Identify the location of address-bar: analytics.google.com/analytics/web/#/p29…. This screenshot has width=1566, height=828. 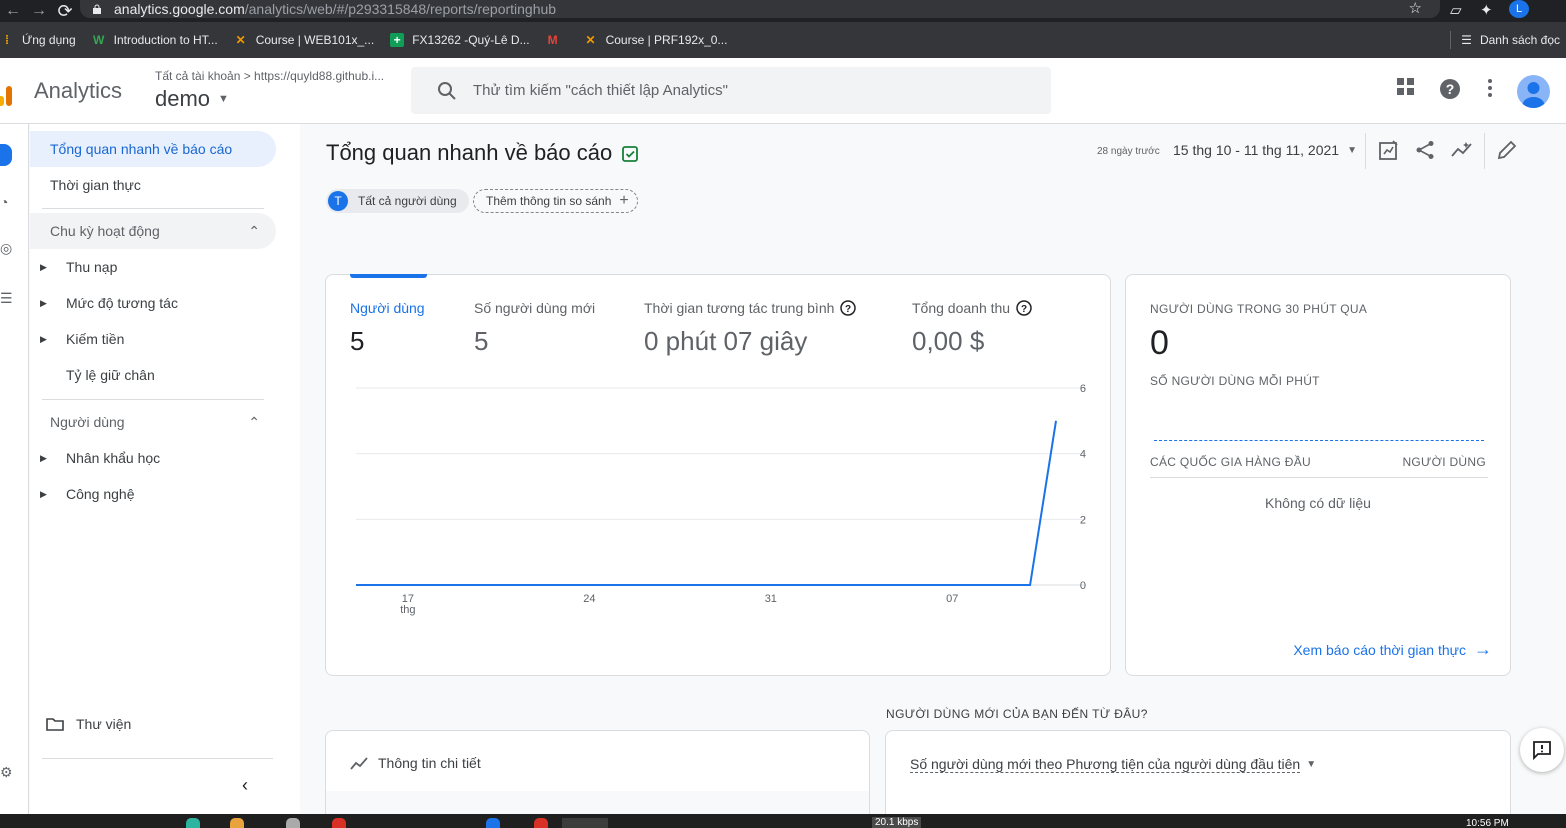
(760, 9).